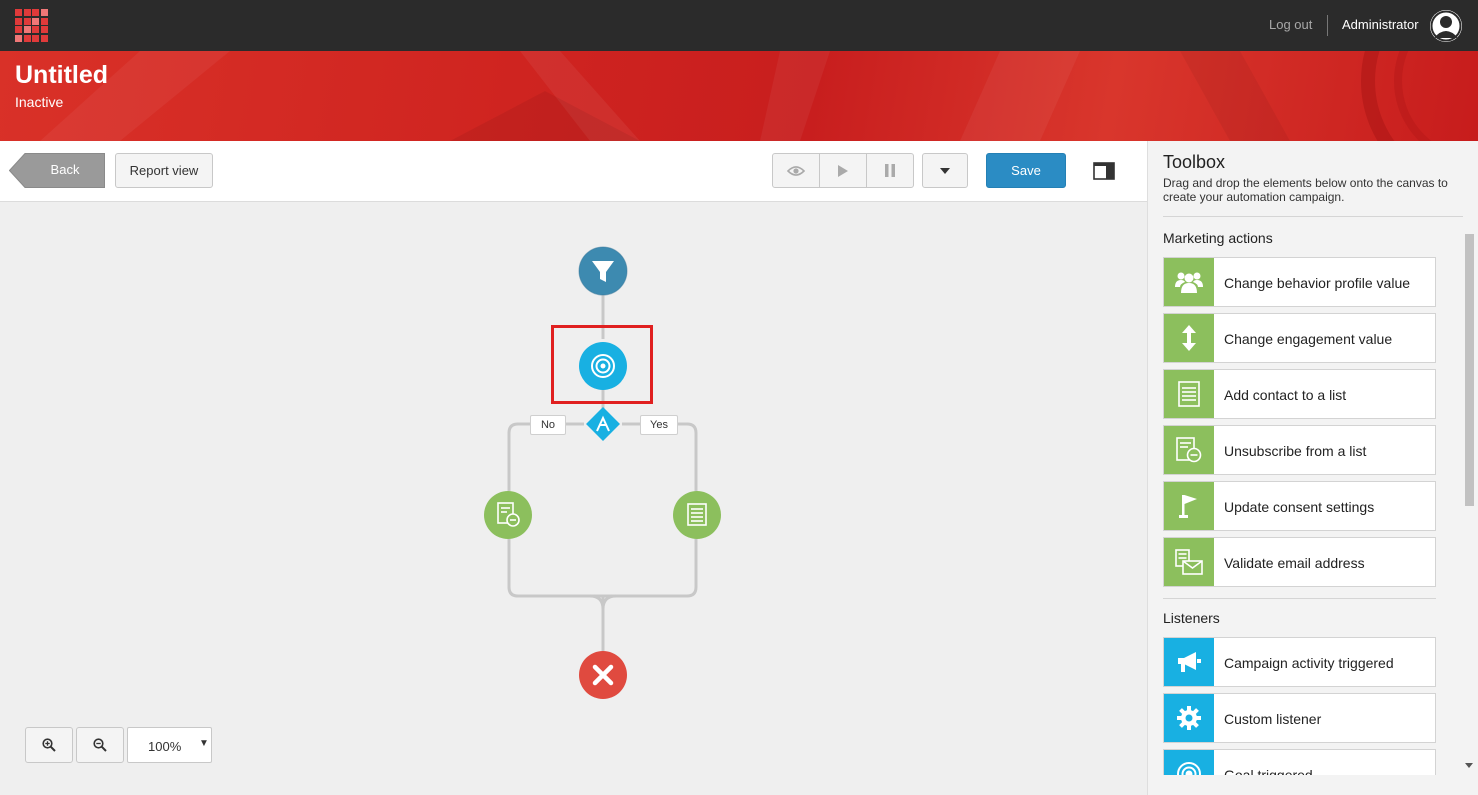  Describe the element at coordinates (1189, 762) in the screenshot. I see `target-icon` at that location.